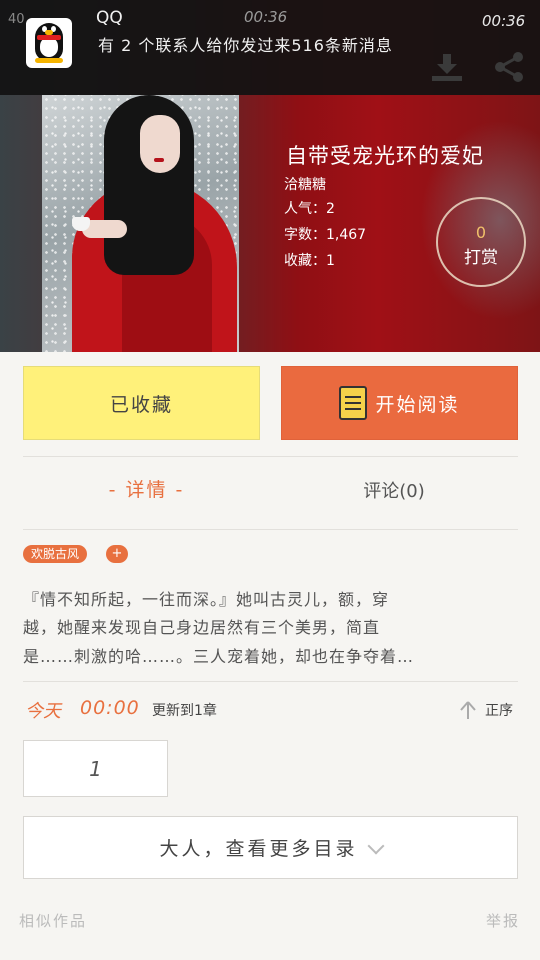  What do you see at coordinates (447, 67) in the screenshot?
I see `download-icon` at bounding box center [447, 67].